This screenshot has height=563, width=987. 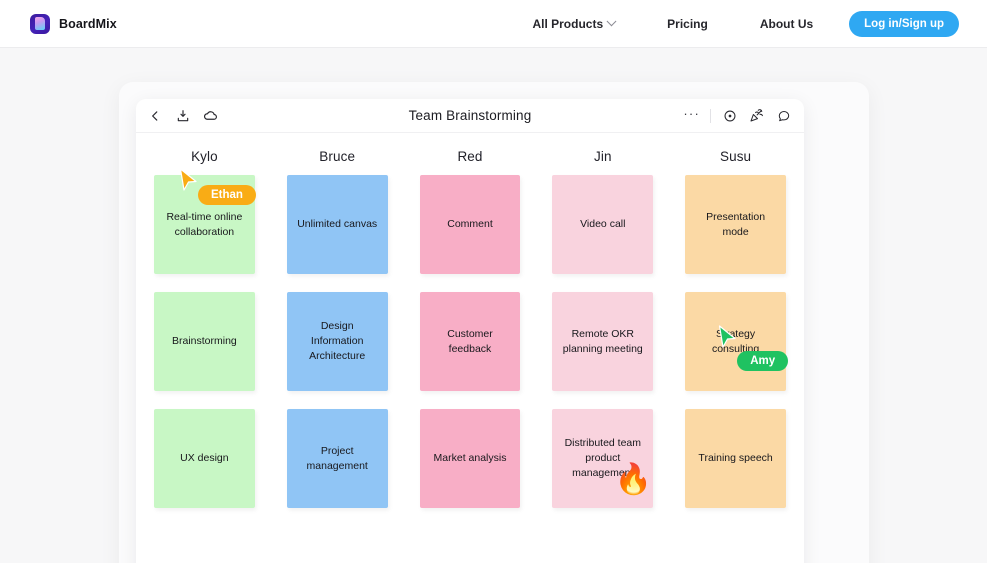 I want to click on nav-item-all-products: All Products, so click(x=574, y=24).